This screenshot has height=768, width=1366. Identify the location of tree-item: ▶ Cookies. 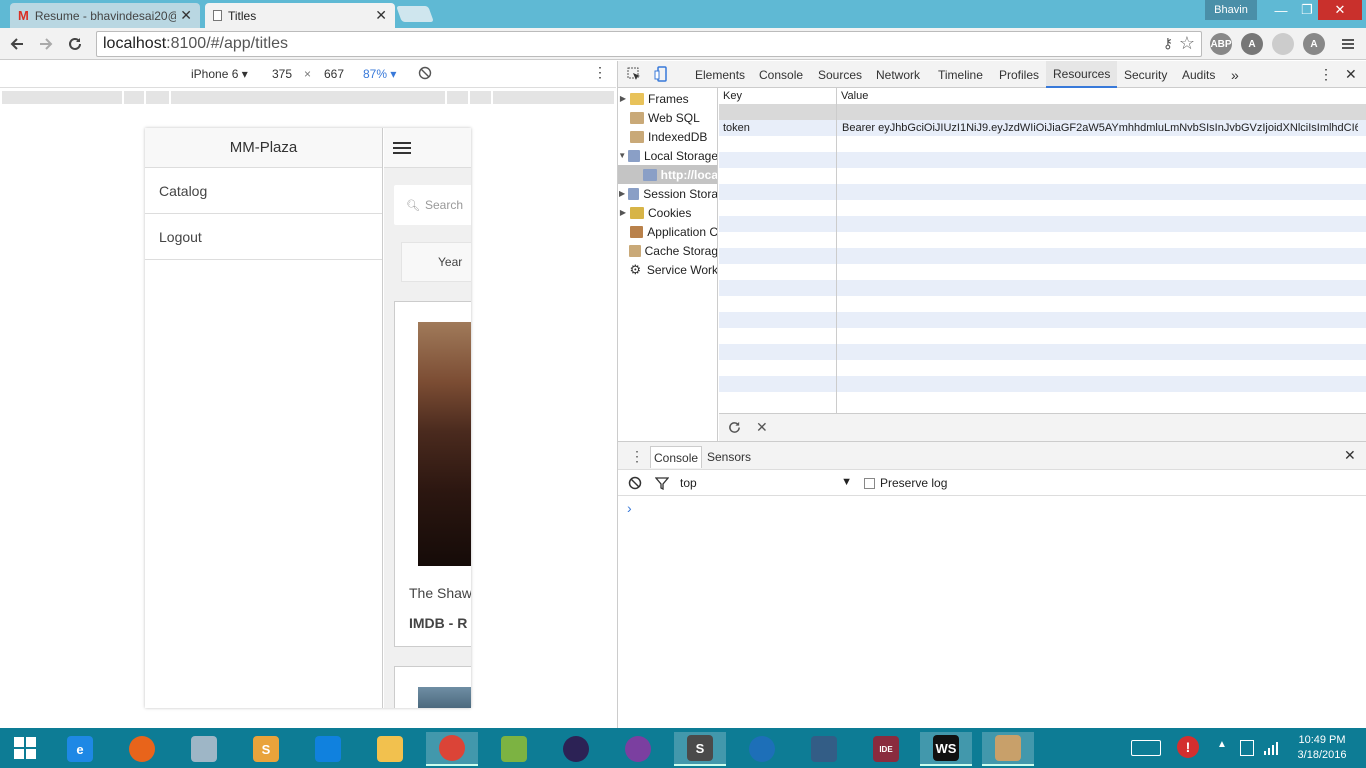
(667, 212).